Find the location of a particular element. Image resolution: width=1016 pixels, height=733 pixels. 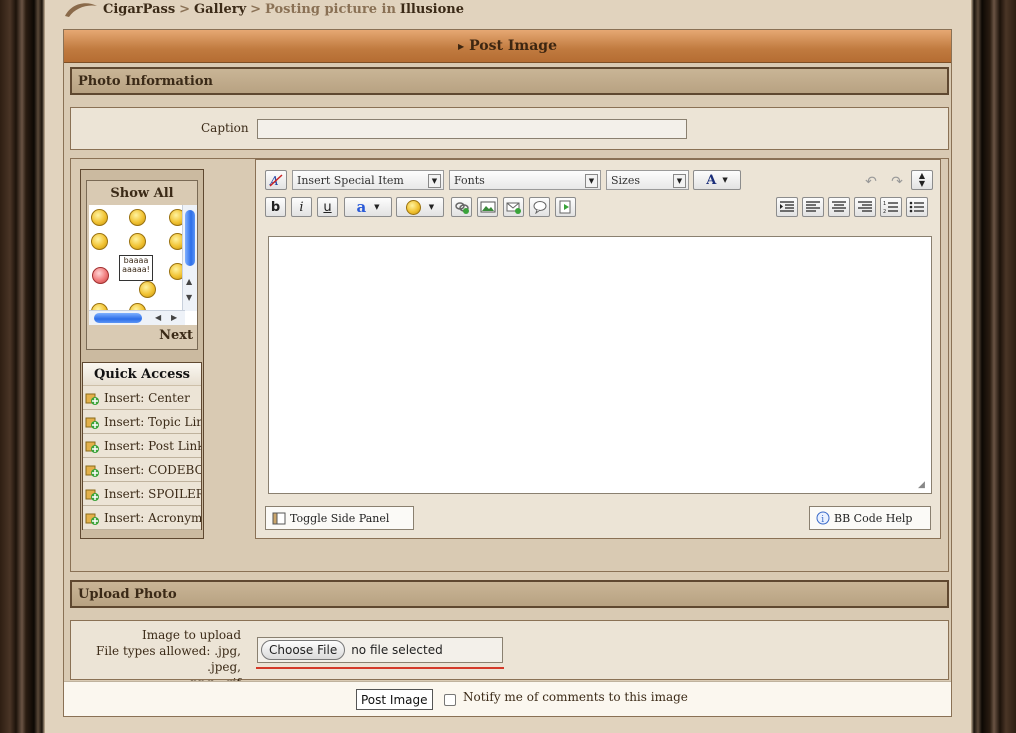

smilies-dropdown-button: ▼ is located at coordinates (420, 207).